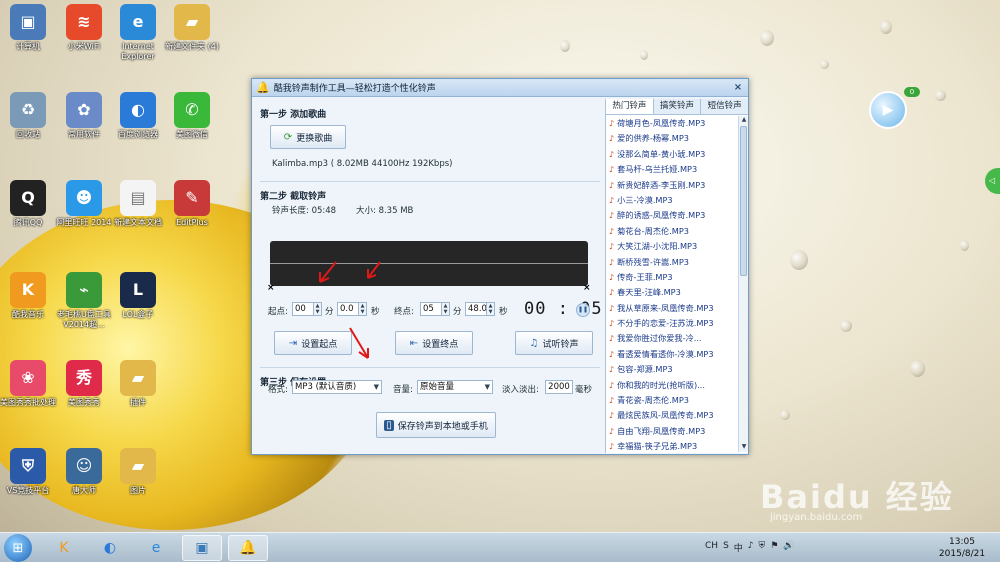 The height and width of the screenshot is (562, 1000). I want to click on list-item: ♪ 菊花台-周杰伦.MP3, so click(672, 231).